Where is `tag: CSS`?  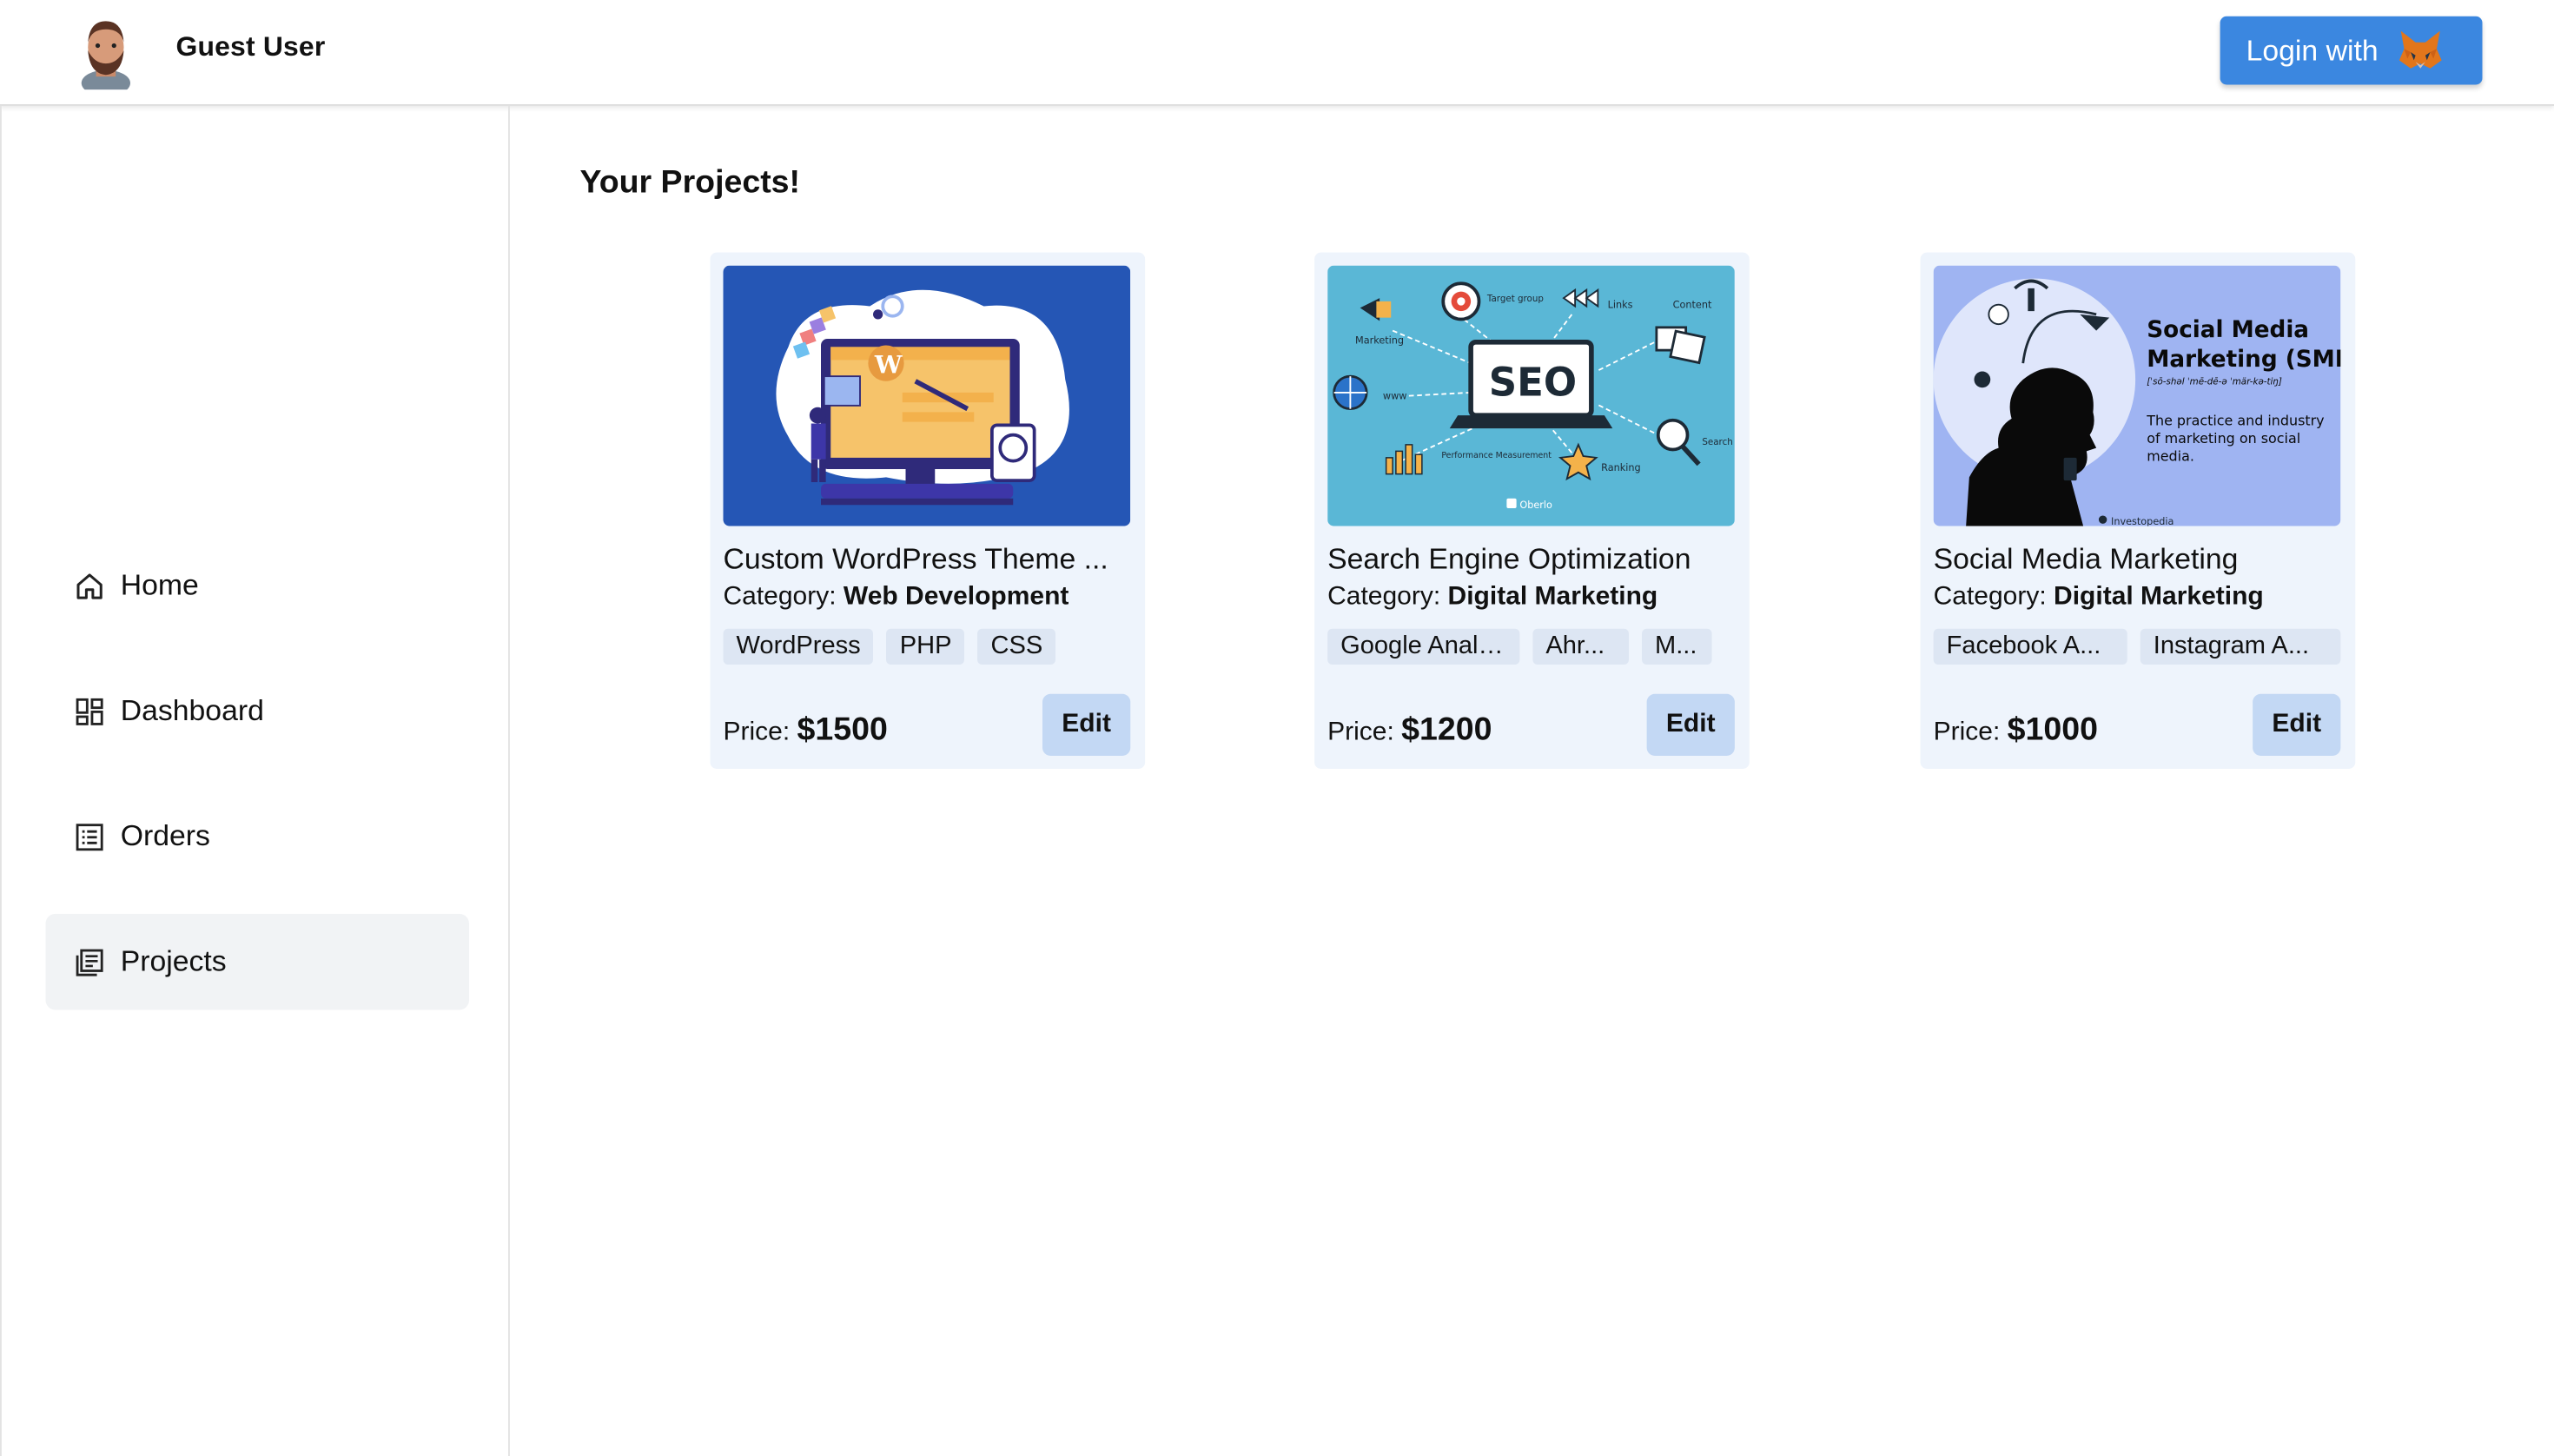 tag: CSS is located at coordinates (1016, 646).